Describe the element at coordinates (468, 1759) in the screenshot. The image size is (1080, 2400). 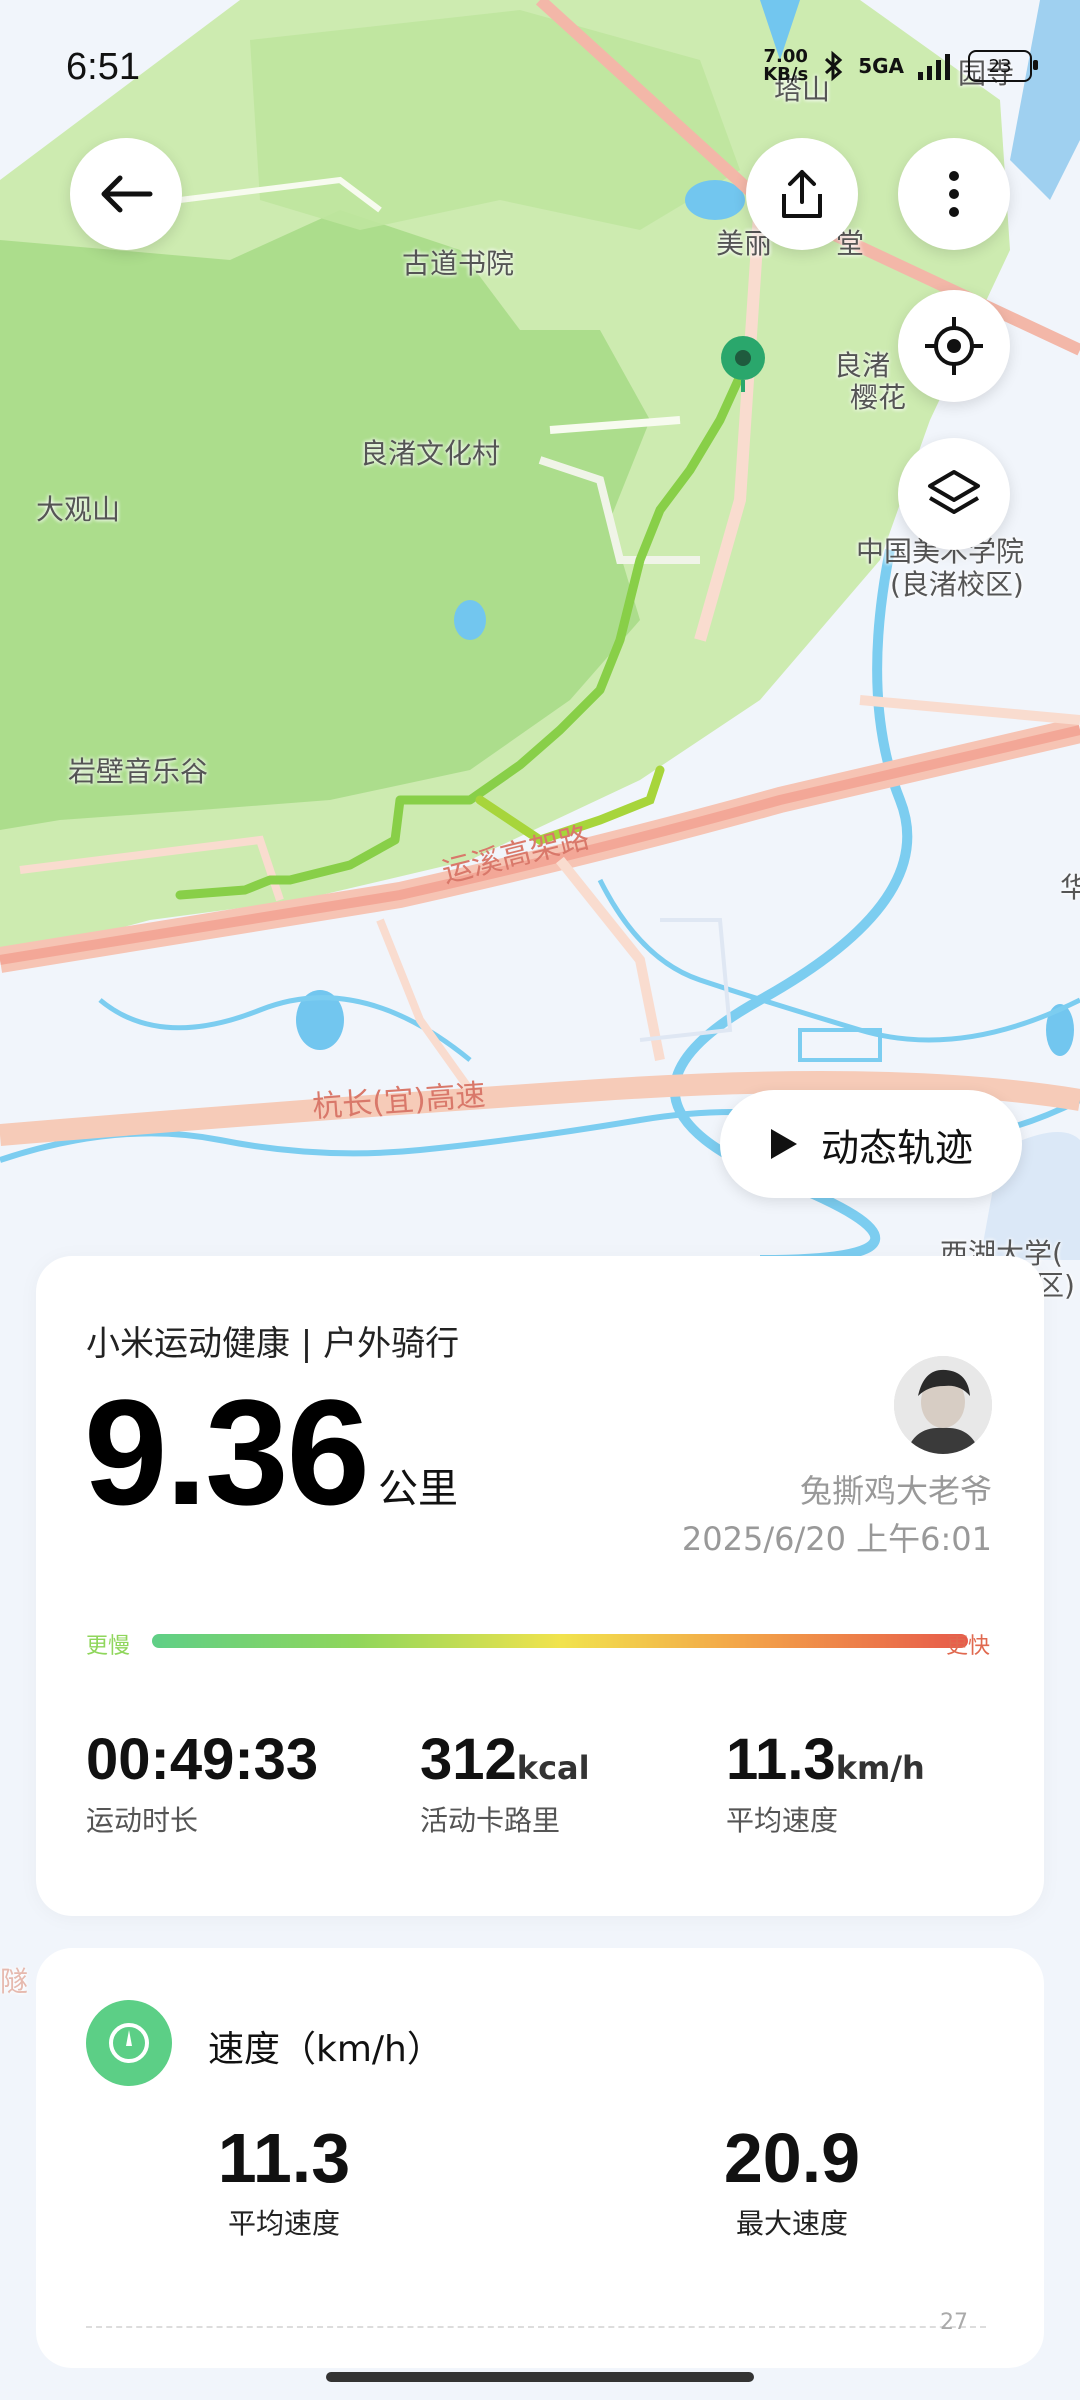
I see `stat-calories-value: 312` at that location.